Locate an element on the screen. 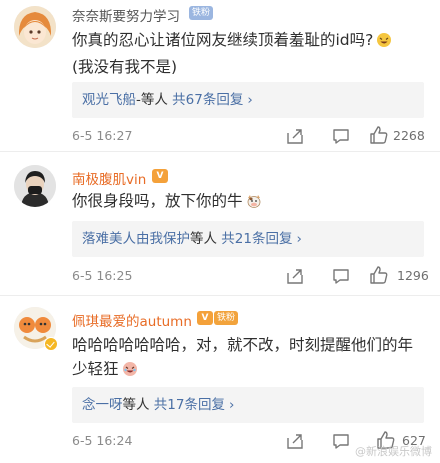 The height and width of the screenshot is (463, 440). comment-time: 6-5 16:27 is located at coordinates (102, 135).